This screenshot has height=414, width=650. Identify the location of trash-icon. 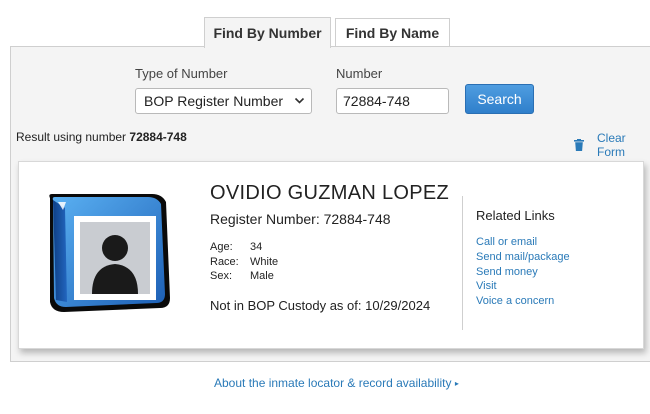
(579, 145).